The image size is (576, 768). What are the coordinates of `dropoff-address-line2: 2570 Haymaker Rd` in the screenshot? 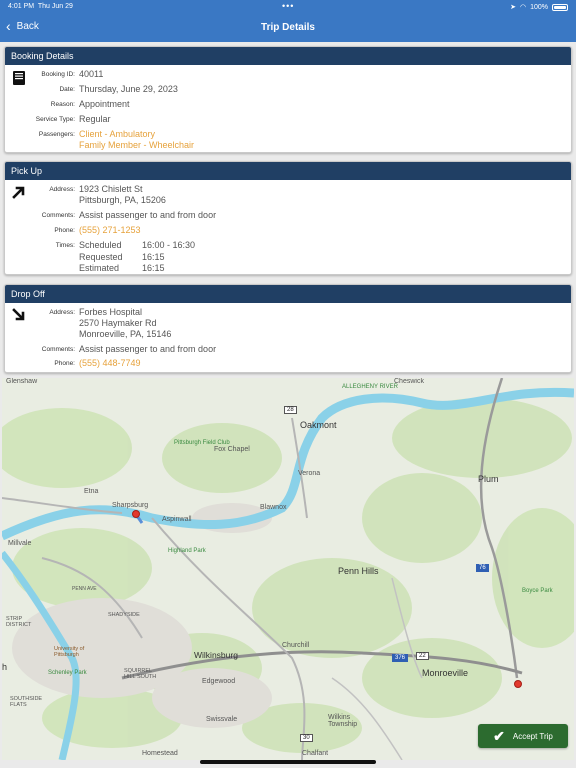 It's located at (118, 323).